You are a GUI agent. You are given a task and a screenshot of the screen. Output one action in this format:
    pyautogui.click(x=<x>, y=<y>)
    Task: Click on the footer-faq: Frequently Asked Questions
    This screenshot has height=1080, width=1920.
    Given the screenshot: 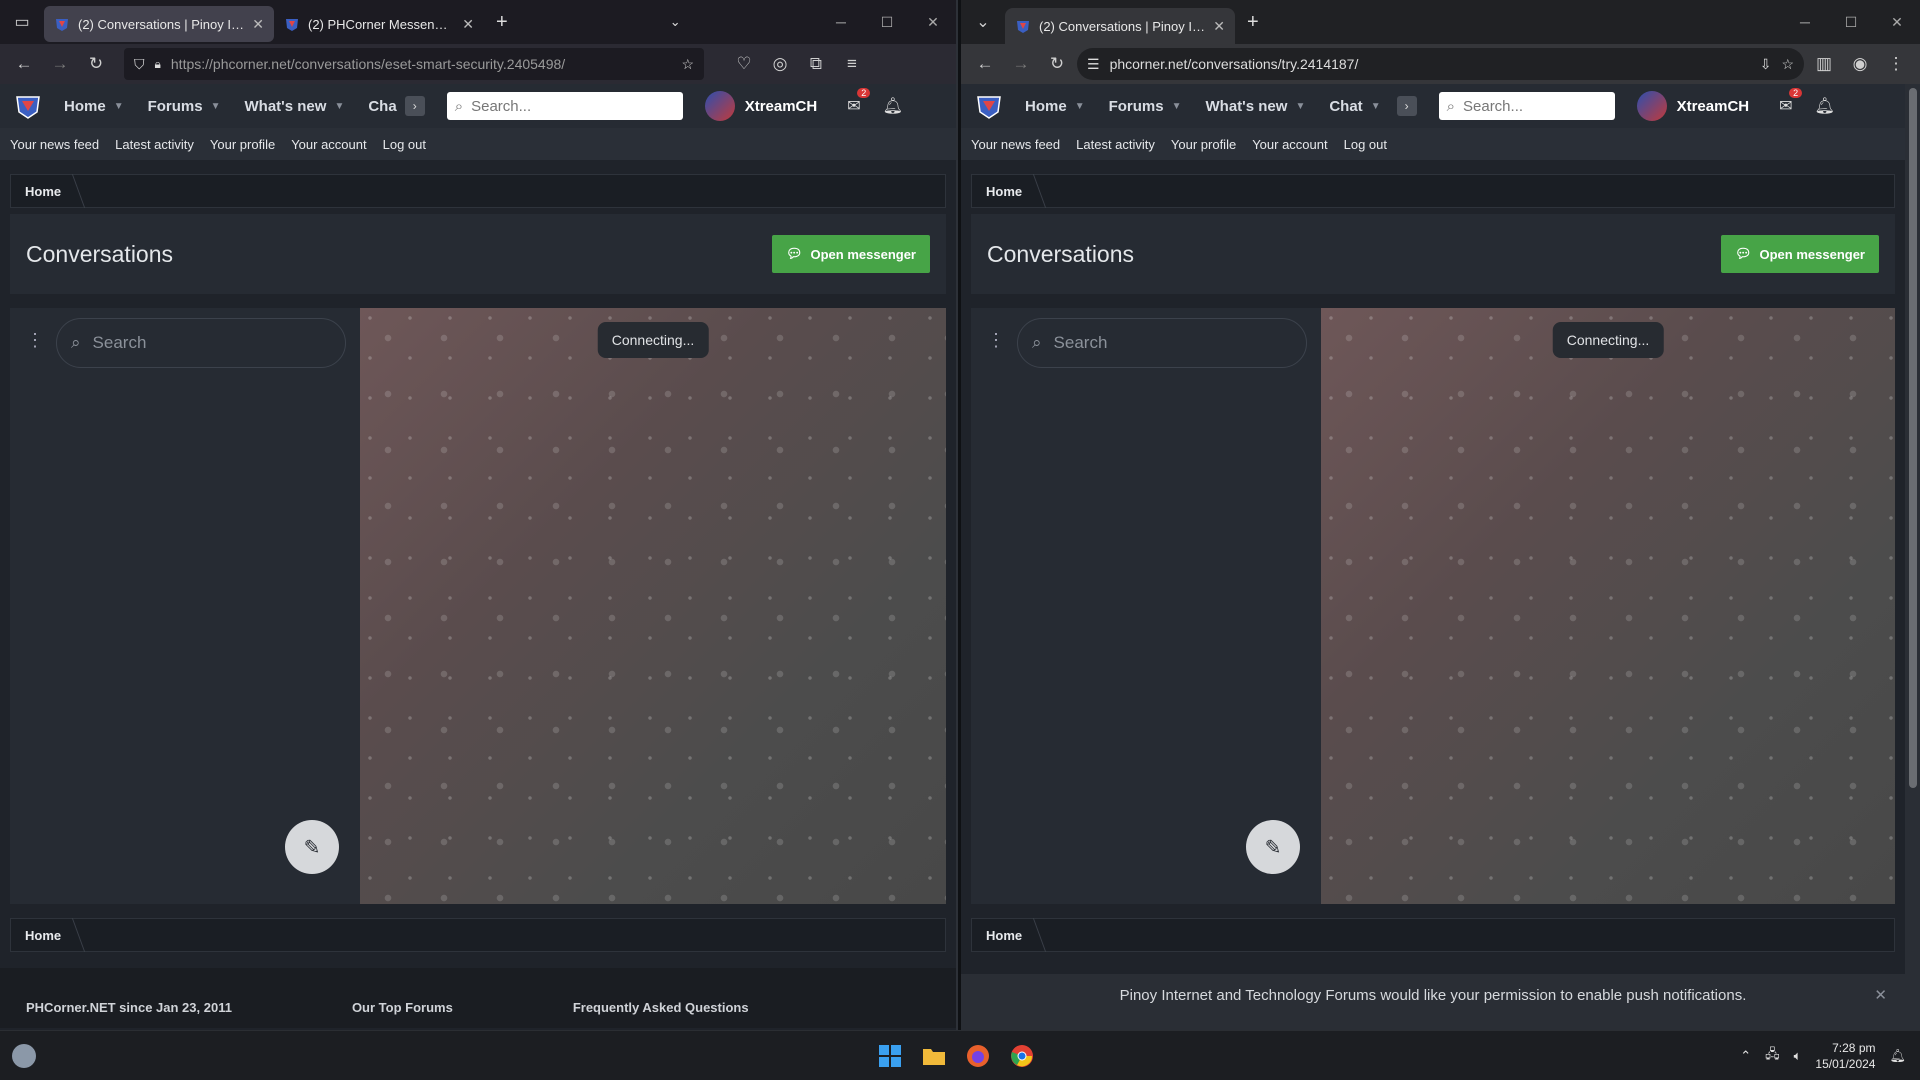 What is the action you would take?
    pyautogui.click(x=661, y=1014)
    